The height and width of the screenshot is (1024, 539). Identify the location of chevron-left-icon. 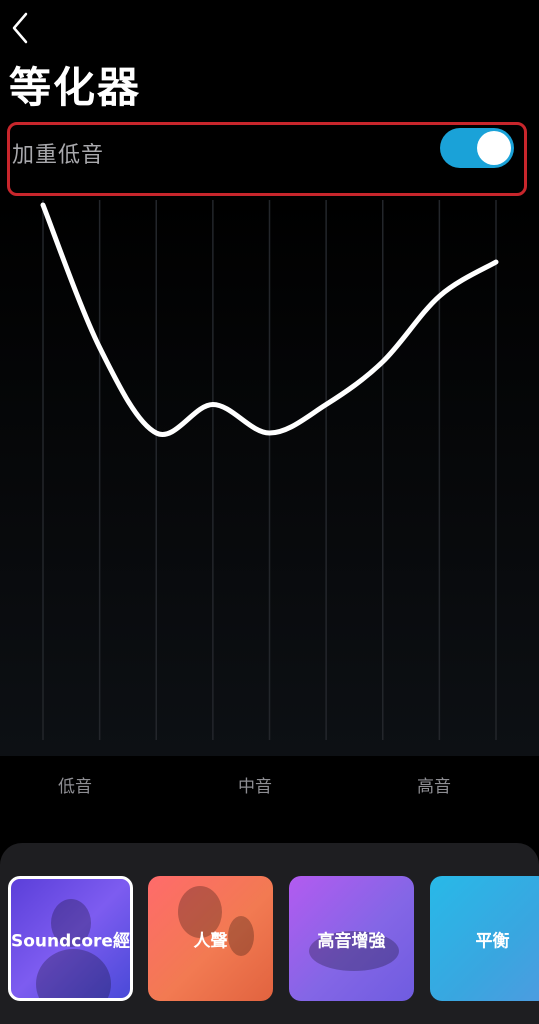
(20, 28).